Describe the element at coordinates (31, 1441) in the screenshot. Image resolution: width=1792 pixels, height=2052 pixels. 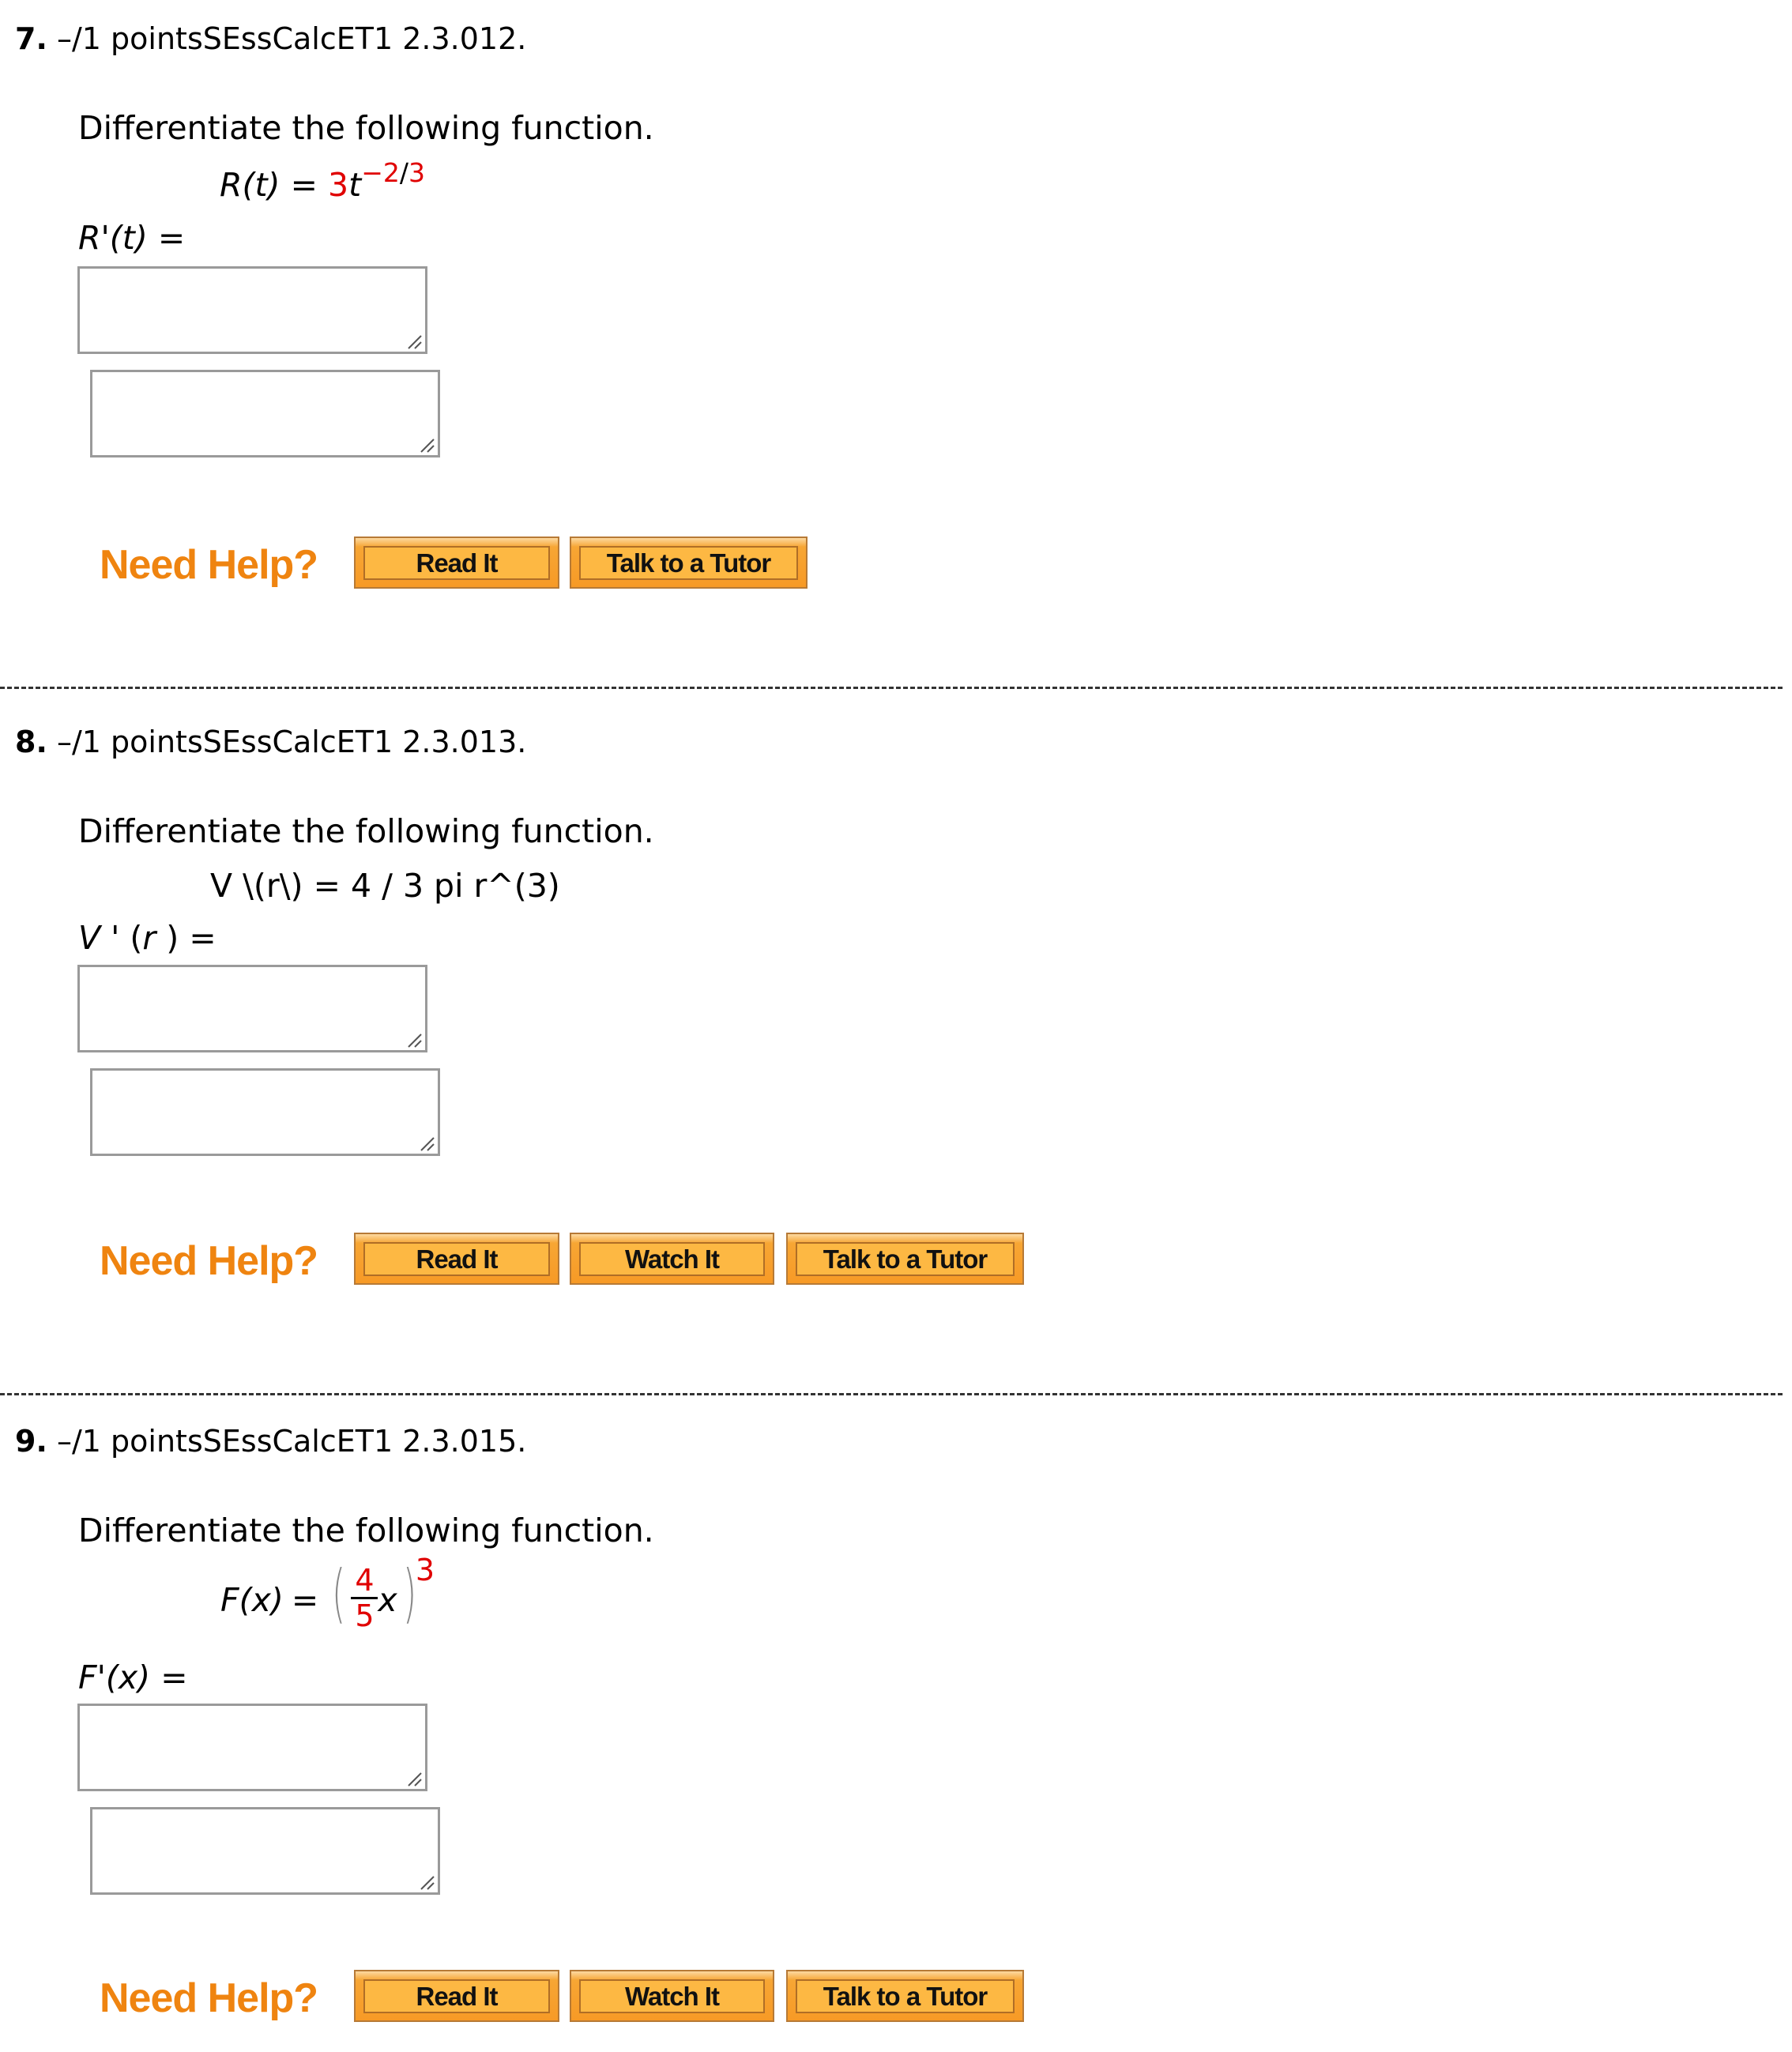
I see `question-number: 9.` at that location.